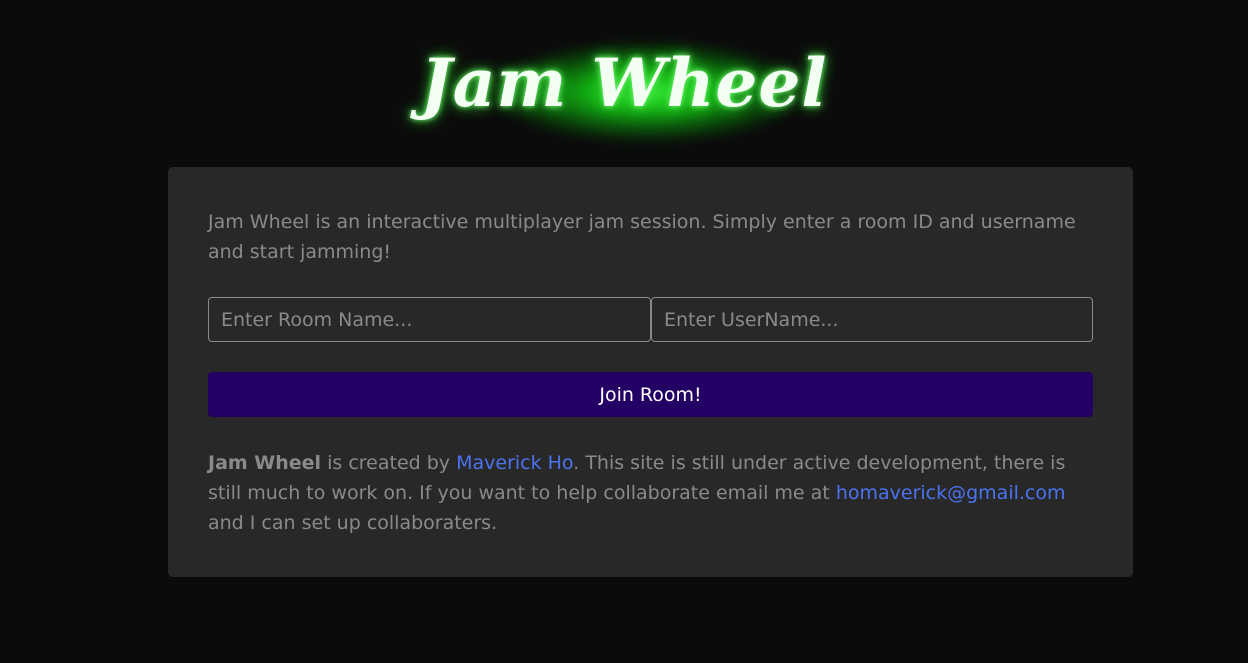 Image resolution: width=1248 pixels, height=663 pixels. I want to click on author-link: Maverick Ho, so click(514, 463).